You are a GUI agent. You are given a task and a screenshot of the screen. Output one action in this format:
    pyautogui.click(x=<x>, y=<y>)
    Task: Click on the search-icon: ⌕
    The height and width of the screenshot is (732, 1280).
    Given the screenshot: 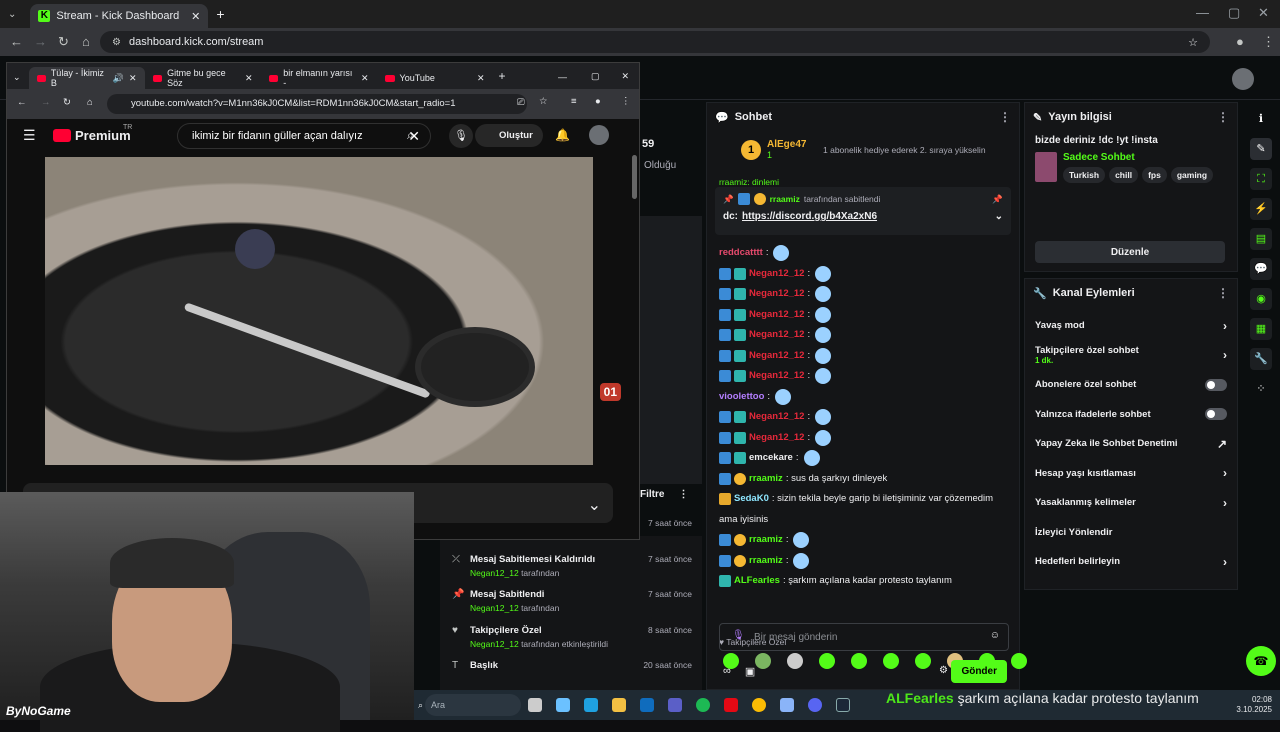 What is the action you would take?
    pyautogui.click(x=410, y=135)
    